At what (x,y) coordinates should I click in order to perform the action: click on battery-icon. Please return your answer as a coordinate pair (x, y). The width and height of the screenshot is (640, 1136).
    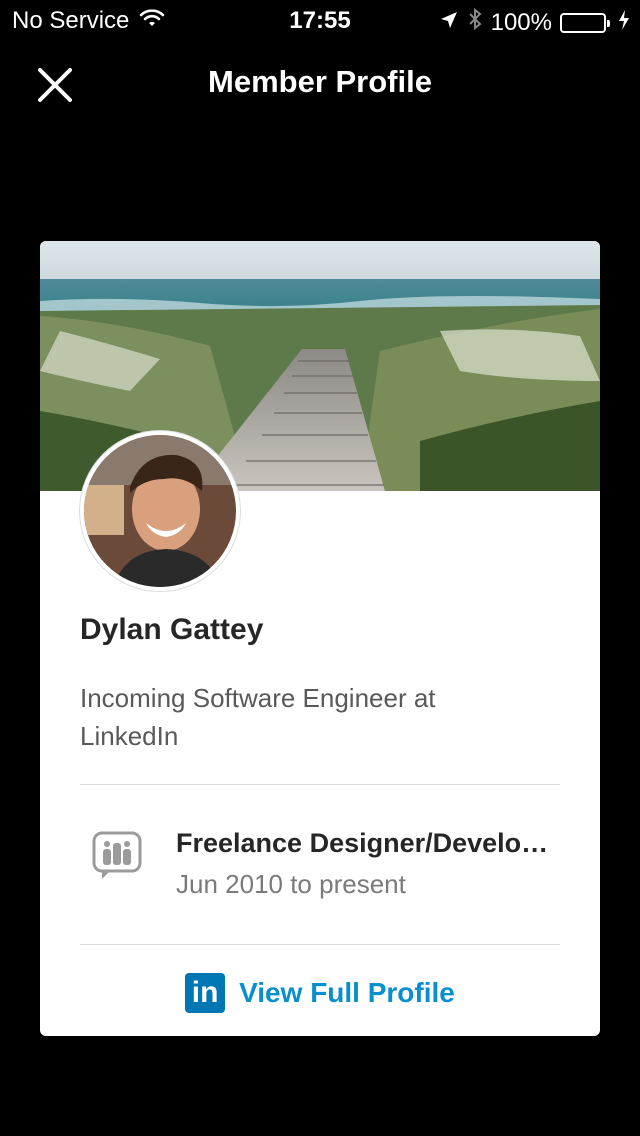
    Looking at the image, I should click on (585, 22).